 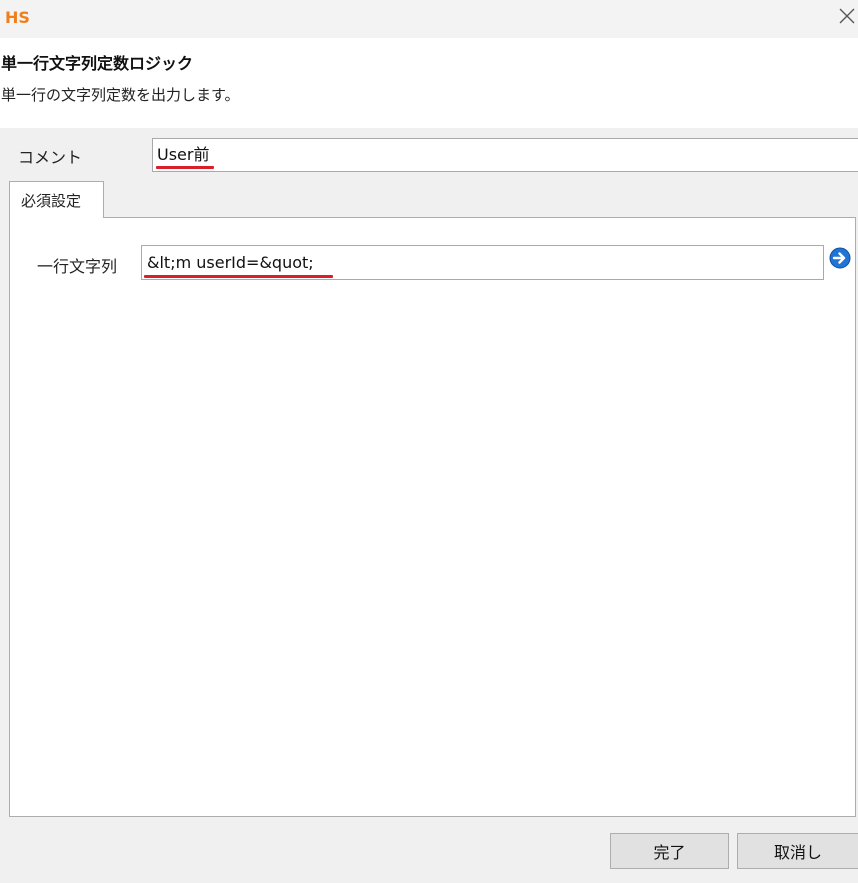 I want to click on string-value: &lt;m userId=&quot;, so click(x=230, y=262).